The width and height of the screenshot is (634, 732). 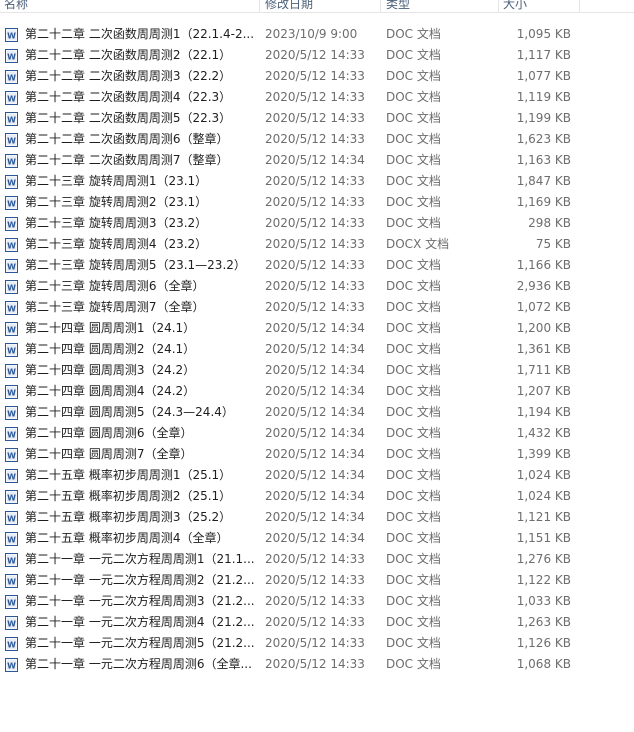 What do you see at coordinates (116, 181) in the screenshot?
I see `file-name: 第二十三章 旋转周周测1（23.1）` at bounding box center [116, 181].